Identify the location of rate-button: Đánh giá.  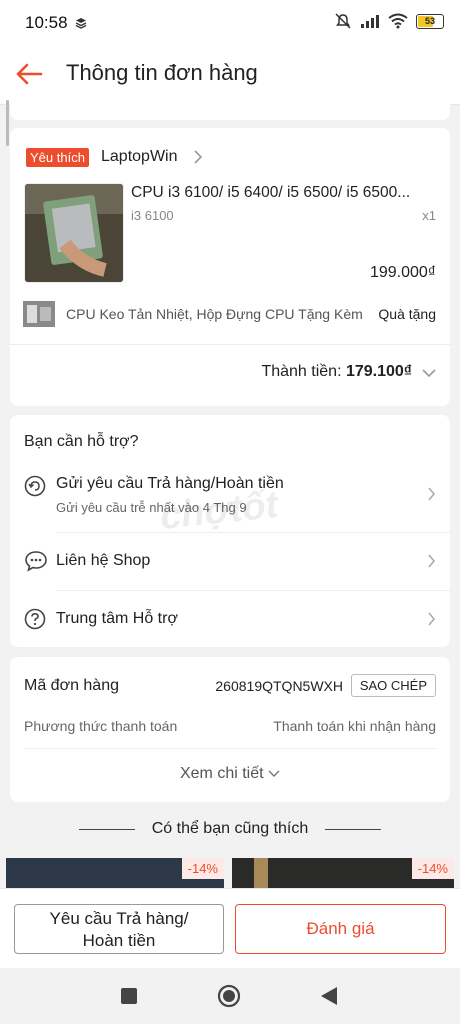
(340, 929).